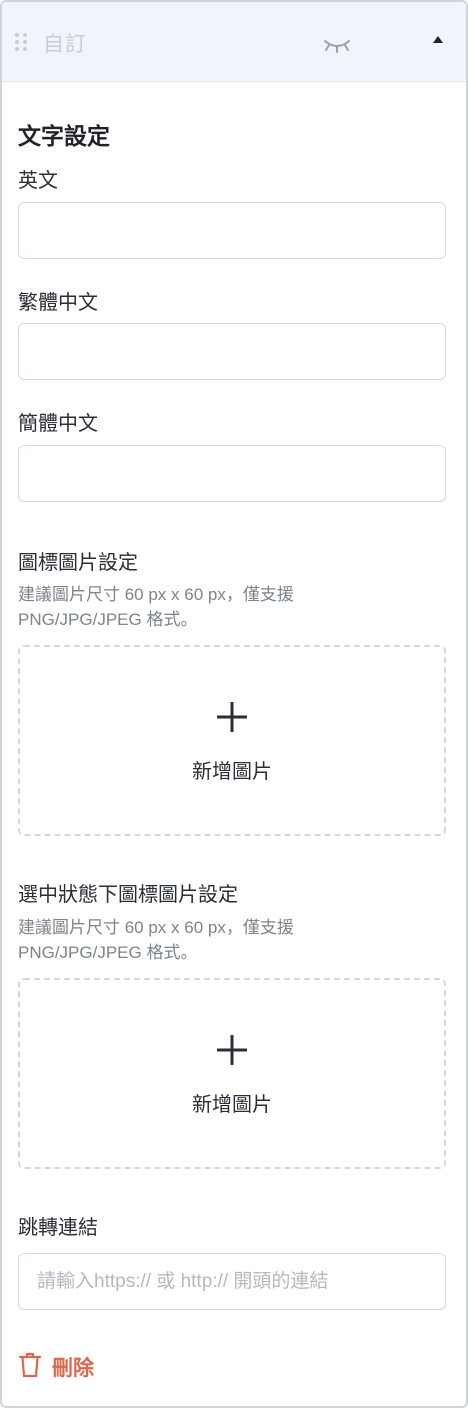  What do you see at coordinates (65, 44) in the screenshot?
I see `panel-title: 自訂` at bounding box center [65, 44].